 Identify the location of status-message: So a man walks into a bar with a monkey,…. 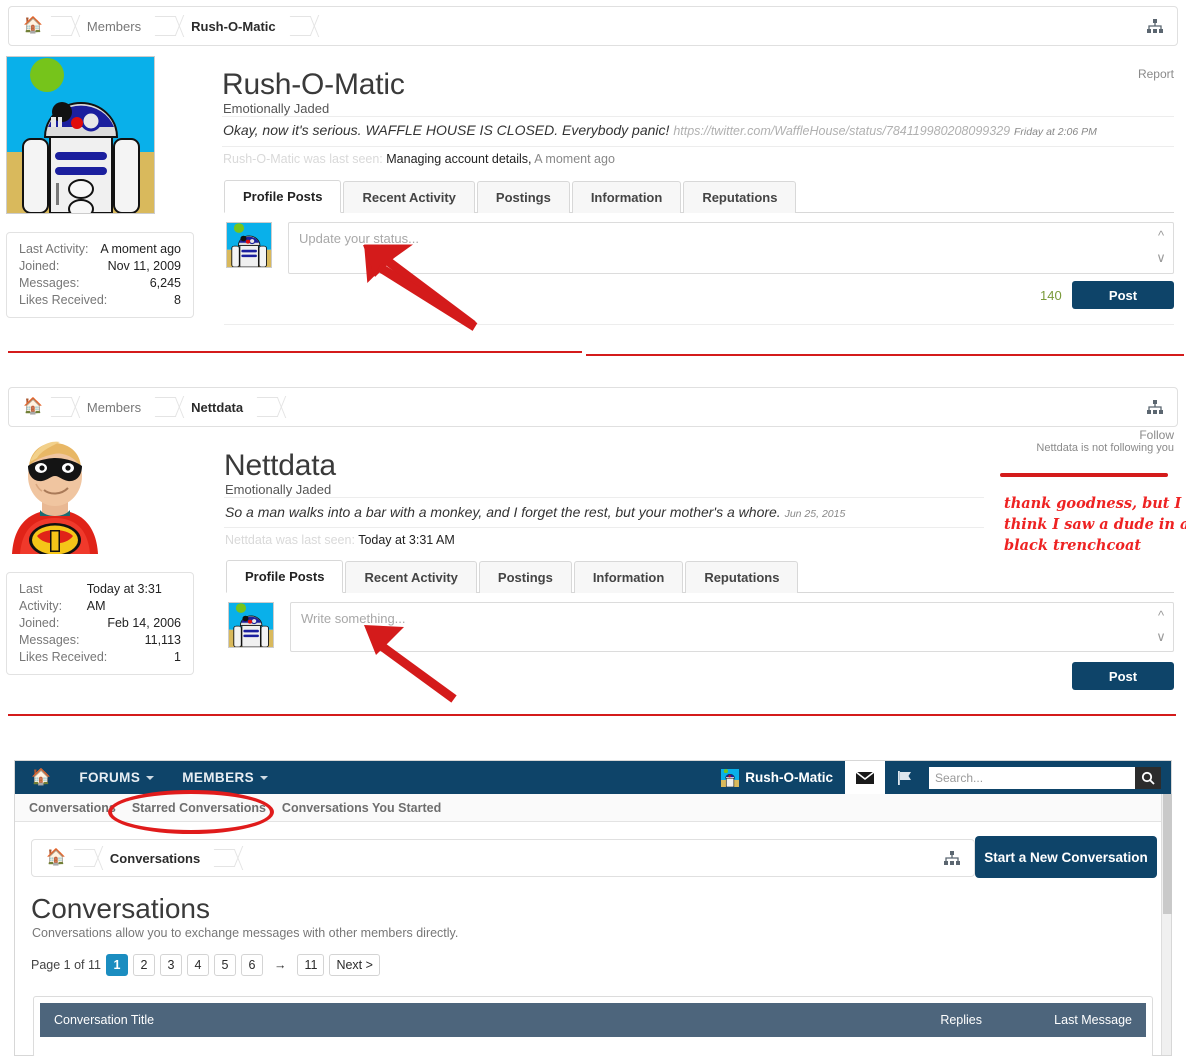
(605, 512).